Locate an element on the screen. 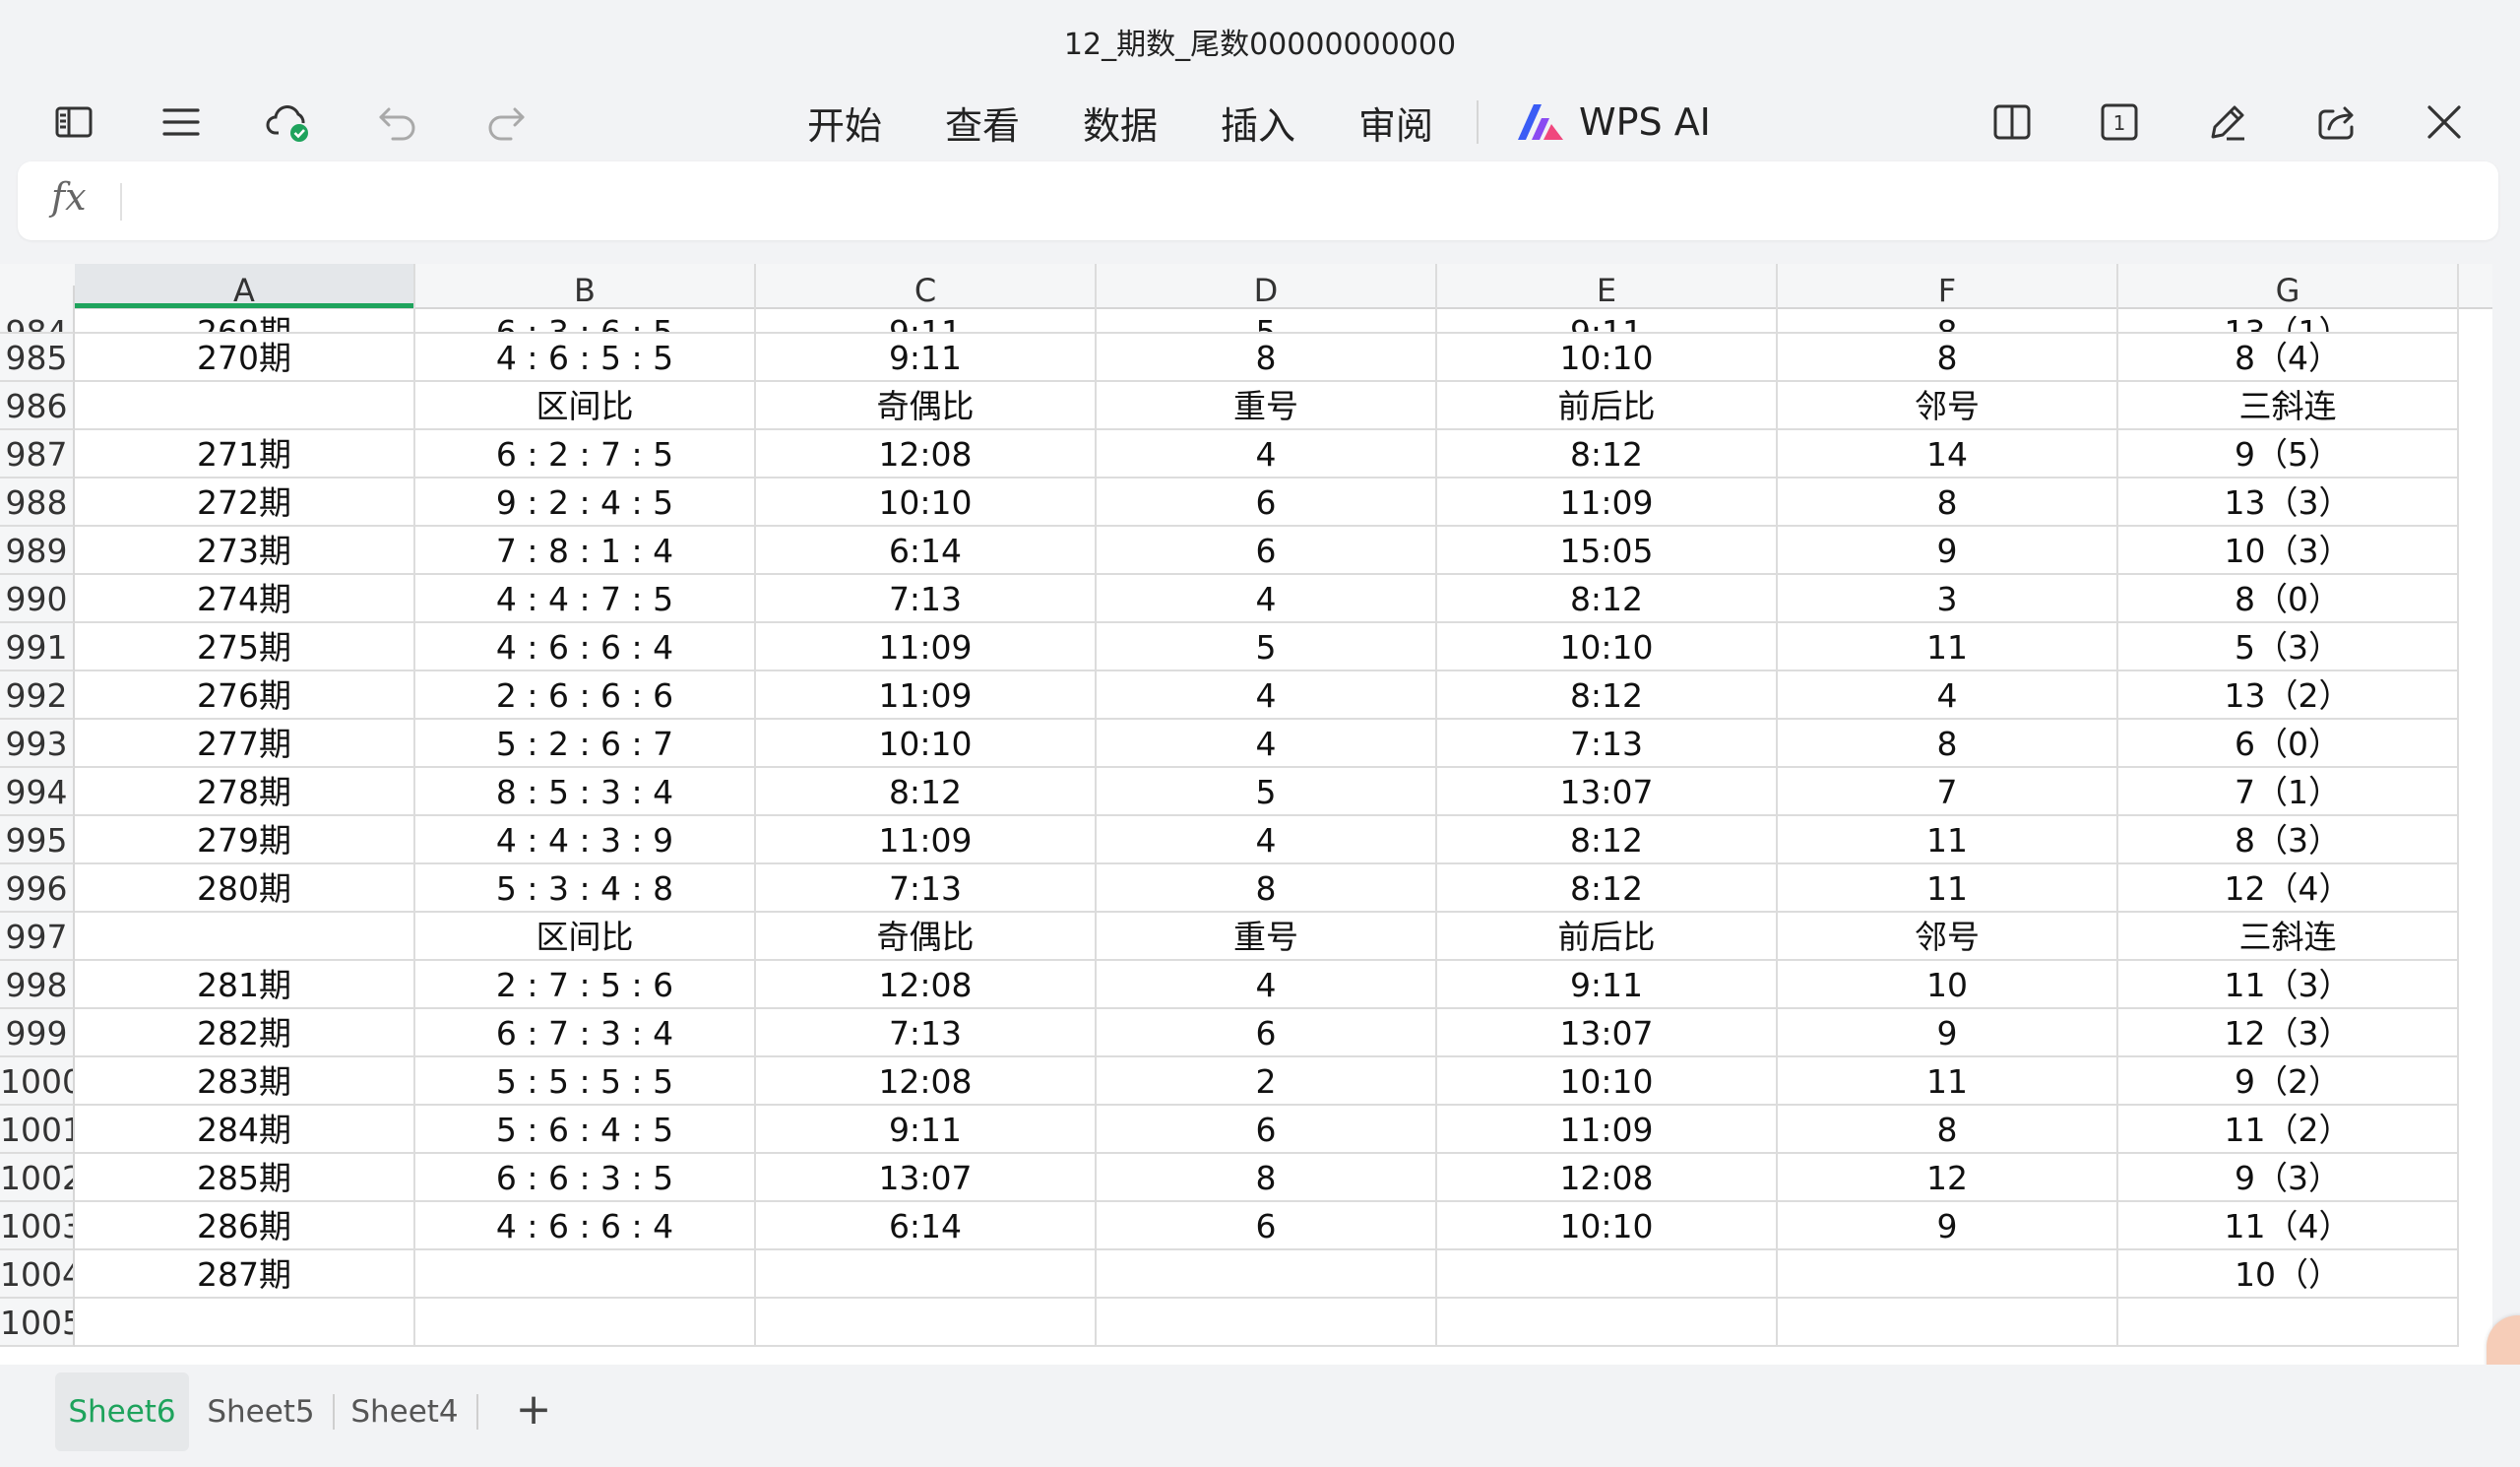 The width and height of the screenshot is (2520, 1467). cell-a: 282期 is located at coordinates (245, 1033).